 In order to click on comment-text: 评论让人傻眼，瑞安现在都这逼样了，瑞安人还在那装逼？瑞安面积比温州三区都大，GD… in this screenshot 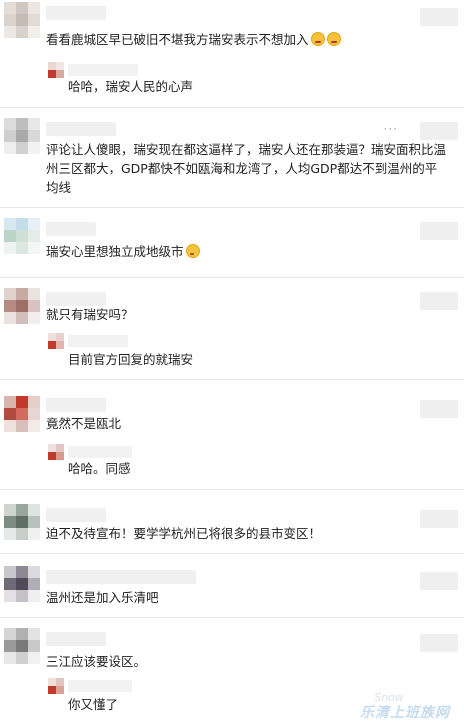, I will do `click(246, 168)`.